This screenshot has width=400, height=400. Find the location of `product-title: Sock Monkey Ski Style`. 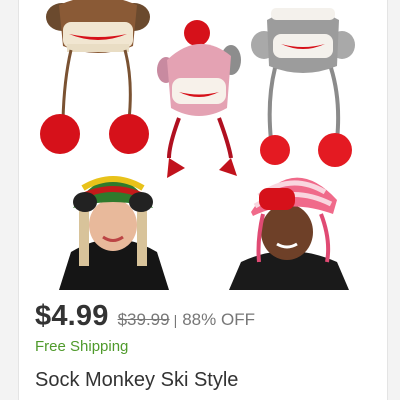

product-title: Sock Monkey Ski Style is located at coordinates (136, 380).